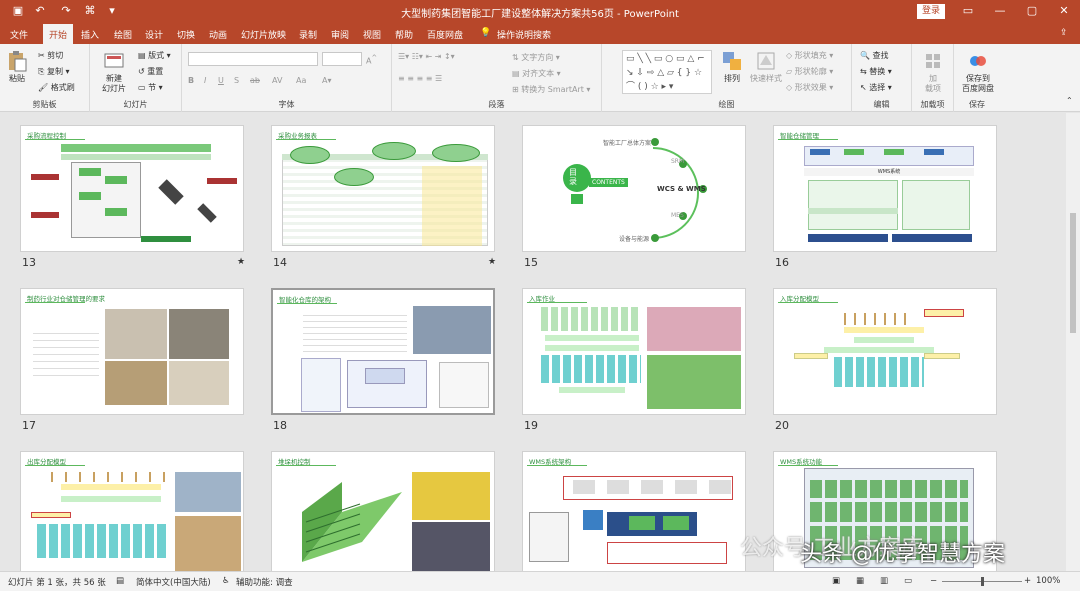 This screenshot has height=591, width=1080. What do you see at coordinates (371, 60) in the screenshot?
I see `font-grow-icon: A^` at bounding box center [371, 60].